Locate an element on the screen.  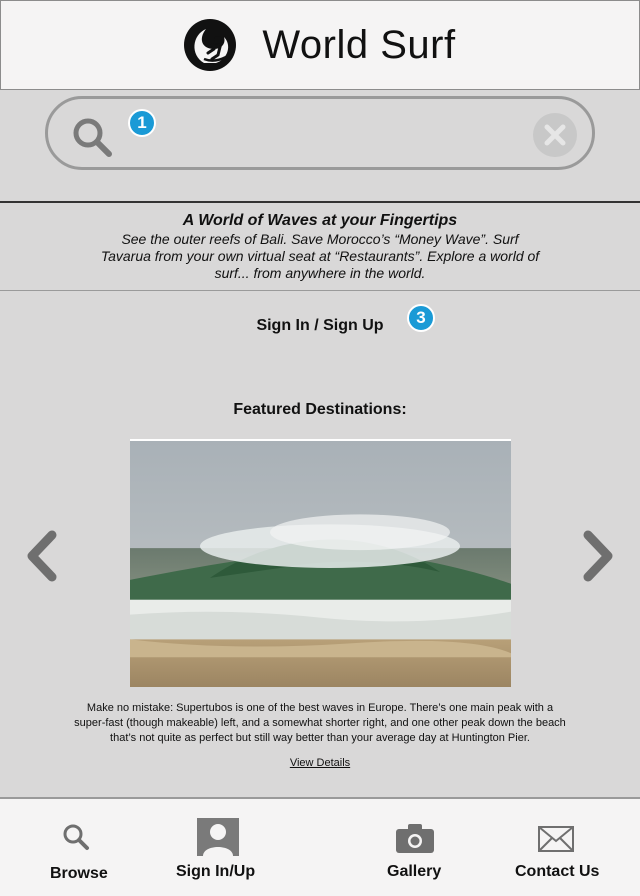
bottom-tab-bar: Browse Sign In/Up Gallery Contact Us is located at coordinates (320, 846).